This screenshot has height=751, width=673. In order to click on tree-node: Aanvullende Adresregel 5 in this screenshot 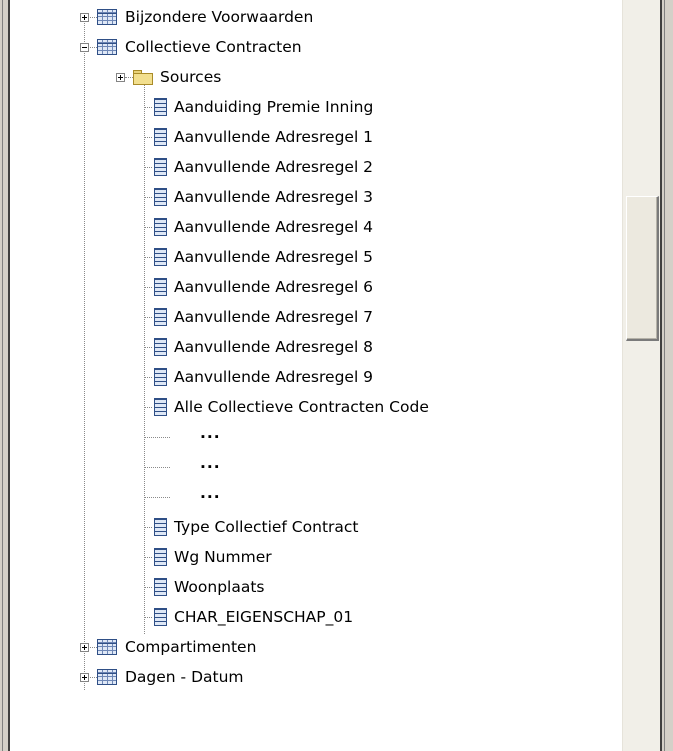, I will do `click(311, 257)`.